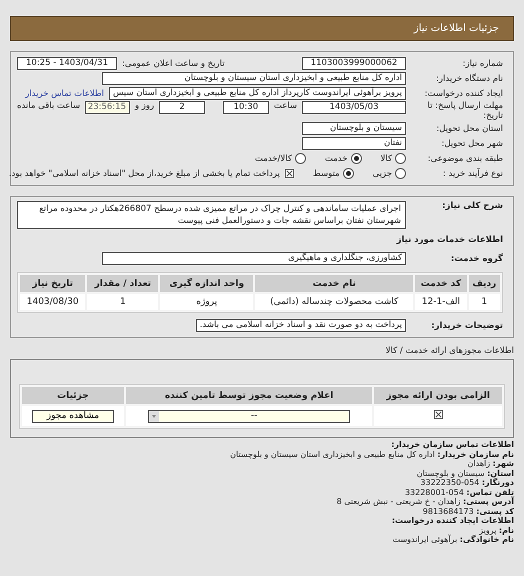  What do you see at coordinates (464, 111) in the screenshot?
I see `field-label: مهلت ارسال پاسخ: تا تاریخ:` at bounding box center [464, 111].